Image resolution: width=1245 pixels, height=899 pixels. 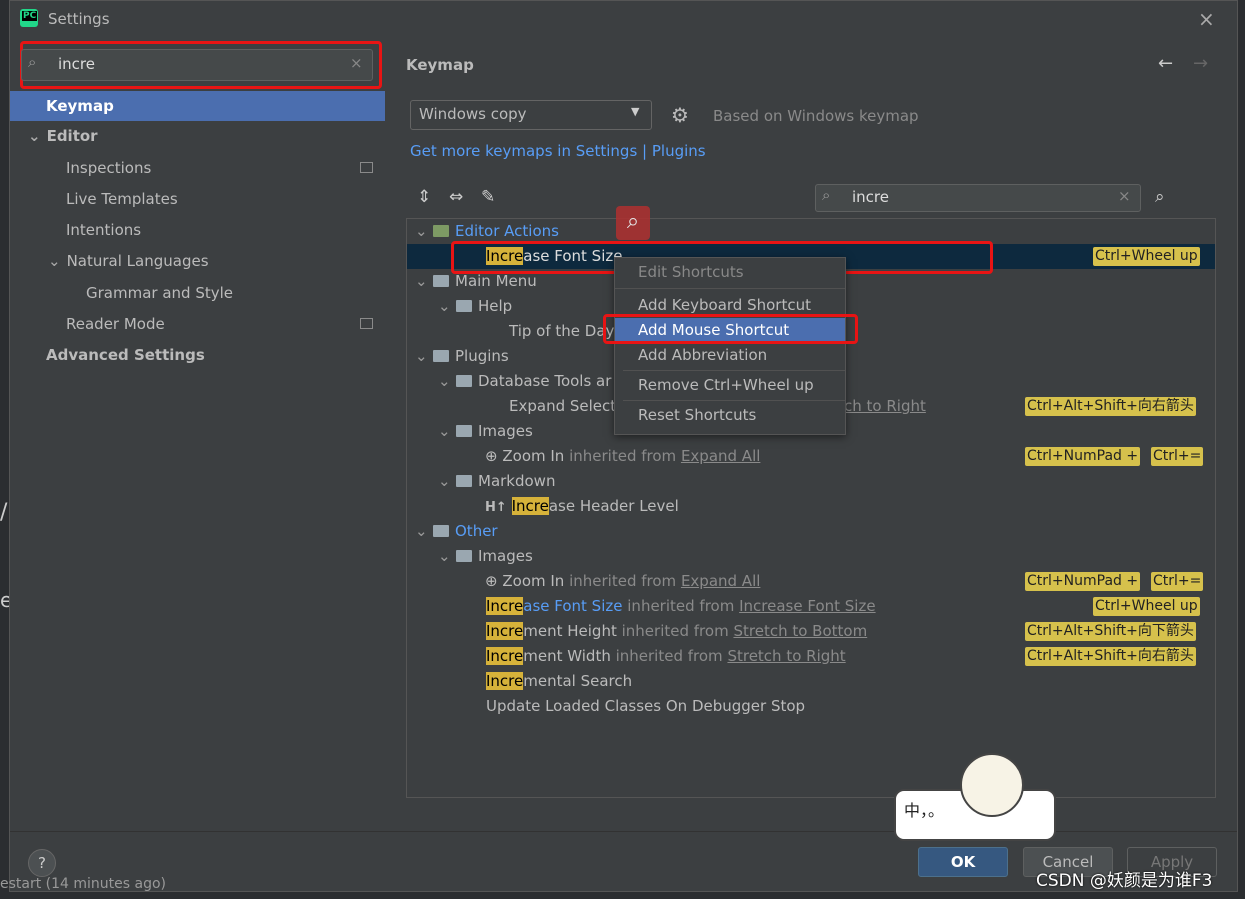 I want to click on inherited-source: Expand All, so click(x=720, y=581).